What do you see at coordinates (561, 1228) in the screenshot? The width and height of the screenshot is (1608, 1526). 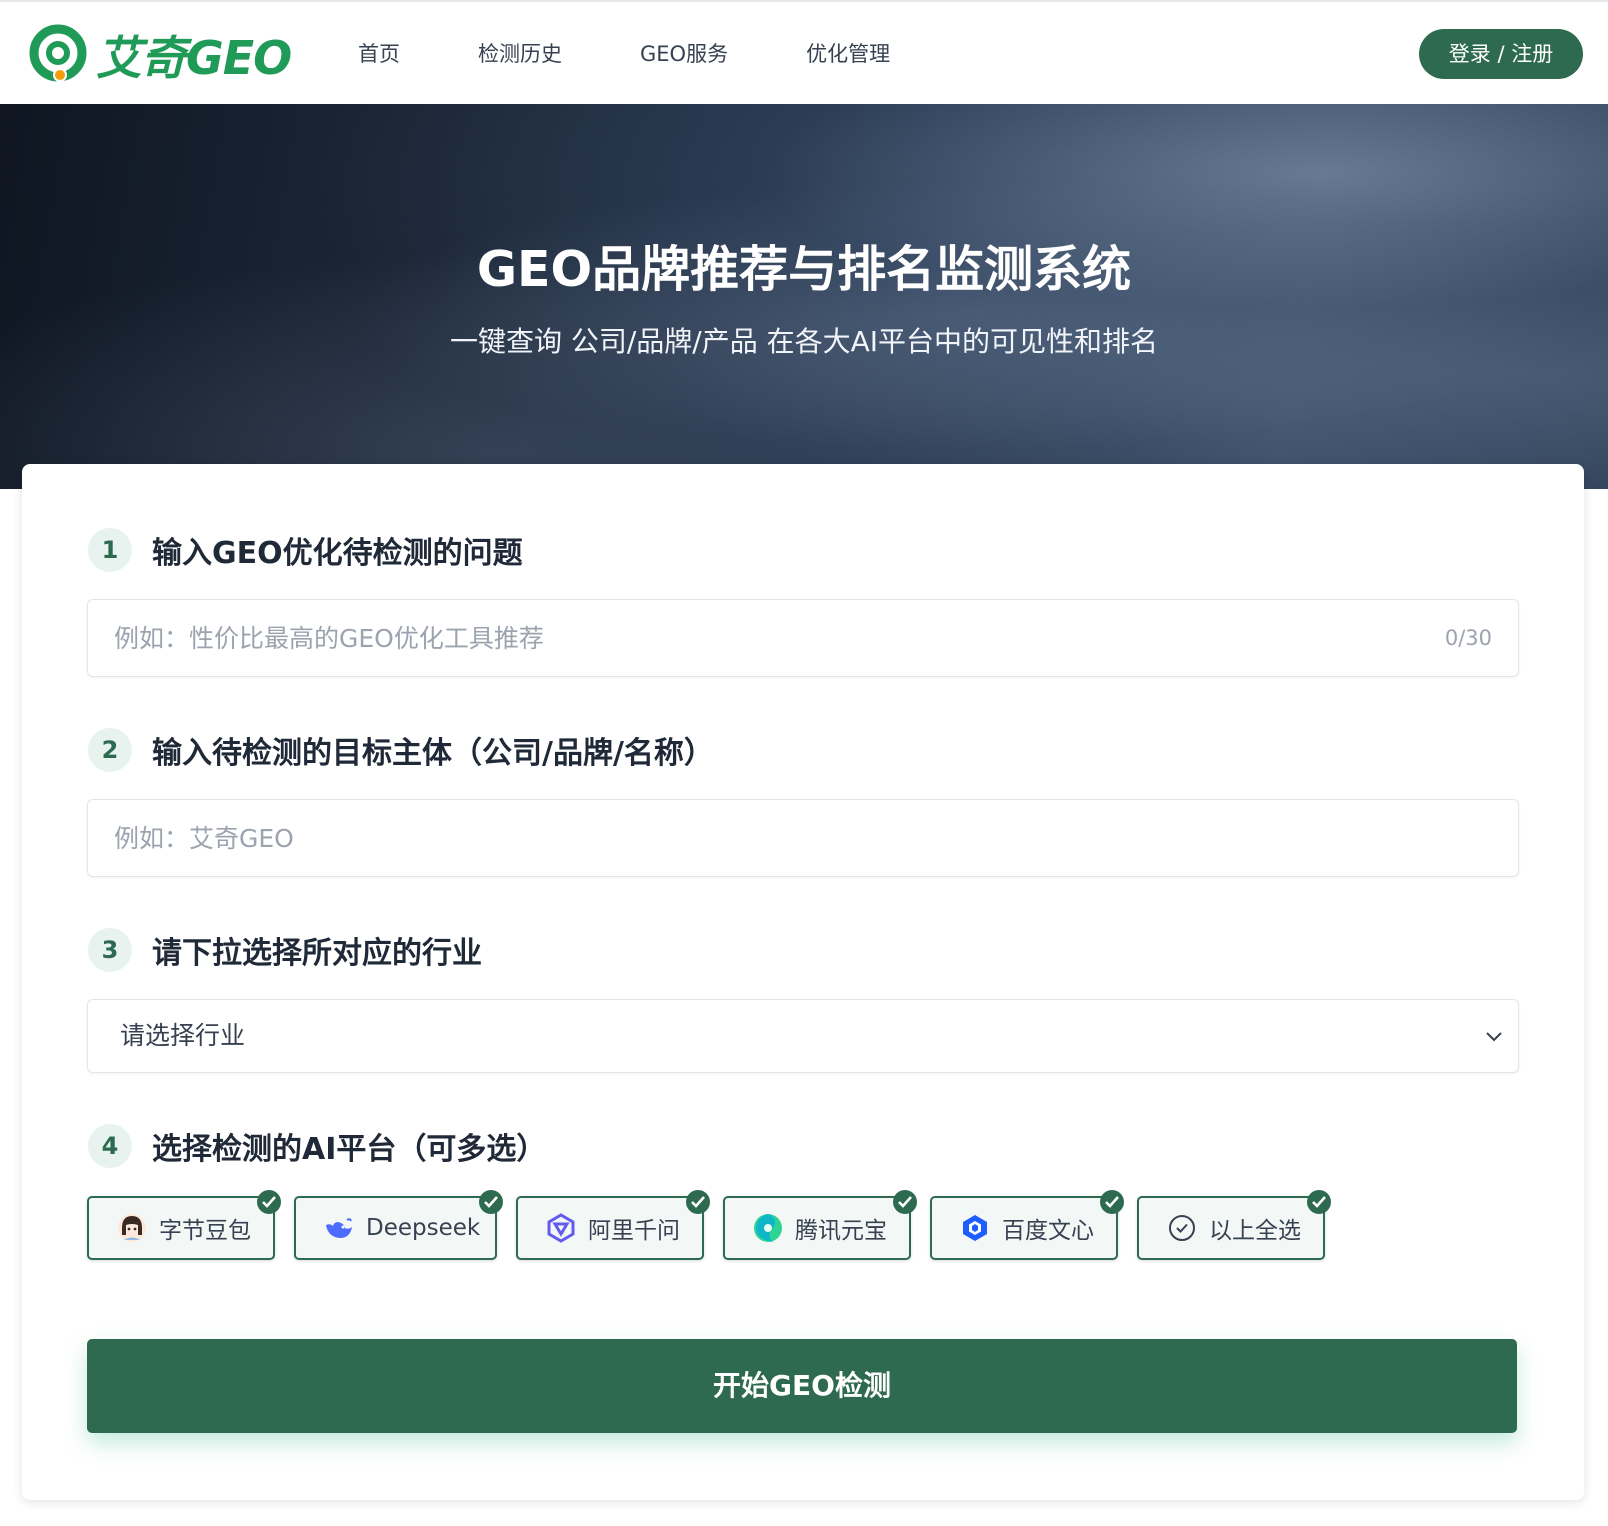 I see `qianwen-icon` at bounding box center [561, 1228].